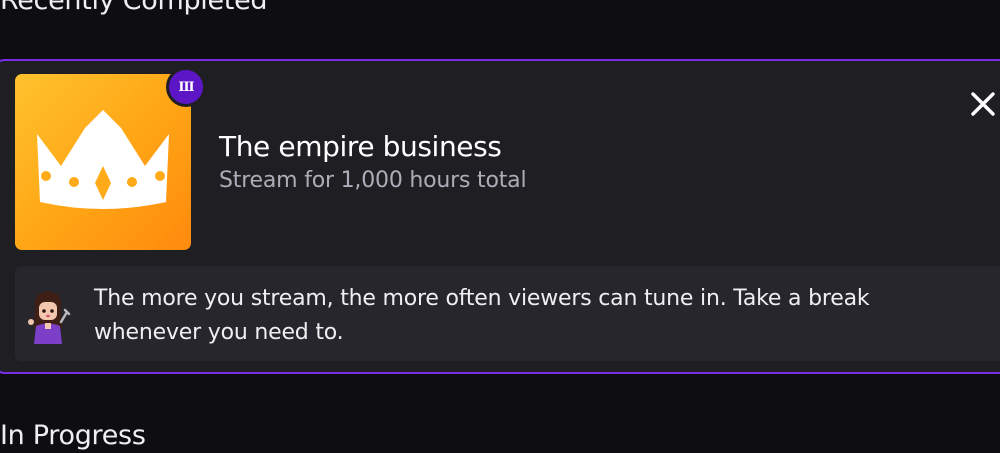  I want to click on crown-icon, so click(103, 159).